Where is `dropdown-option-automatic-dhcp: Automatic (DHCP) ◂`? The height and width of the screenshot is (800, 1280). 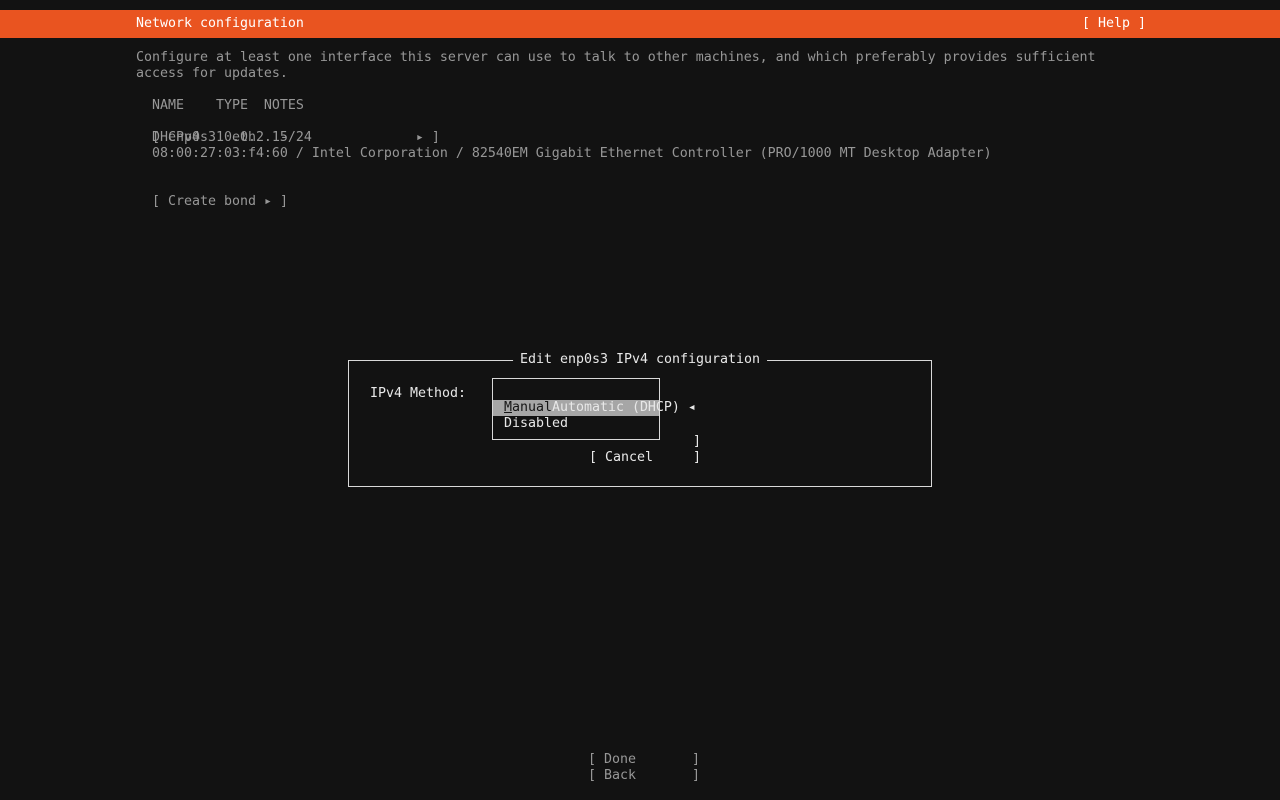 dropdown-option-automatic-dhcp: Automatic (DHCP) ◂ is located at coordinates (594, 399).